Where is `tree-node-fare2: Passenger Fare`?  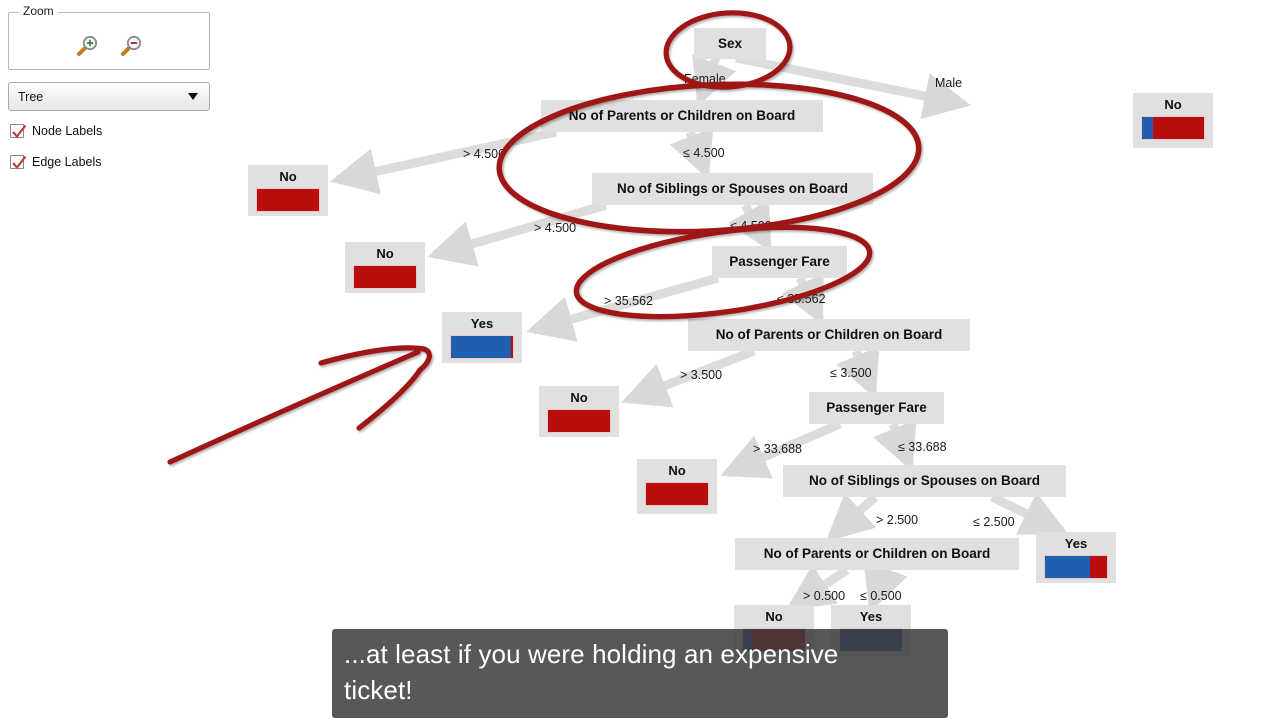 tree-node-fare2: Passenger Fare is located at coordinates (876, 408).